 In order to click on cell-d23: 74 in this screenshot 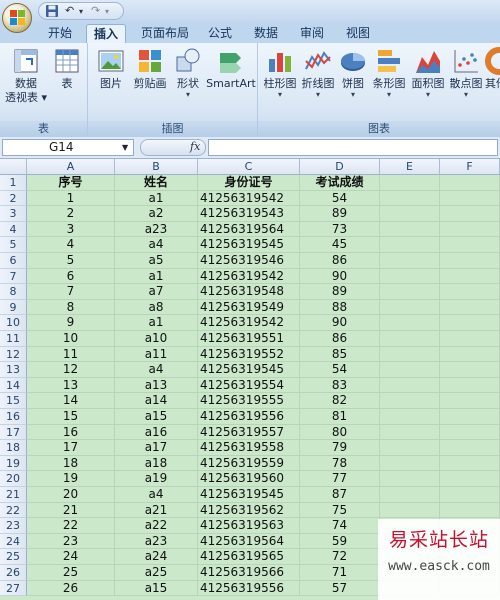, I will do `click(340, 526)`.